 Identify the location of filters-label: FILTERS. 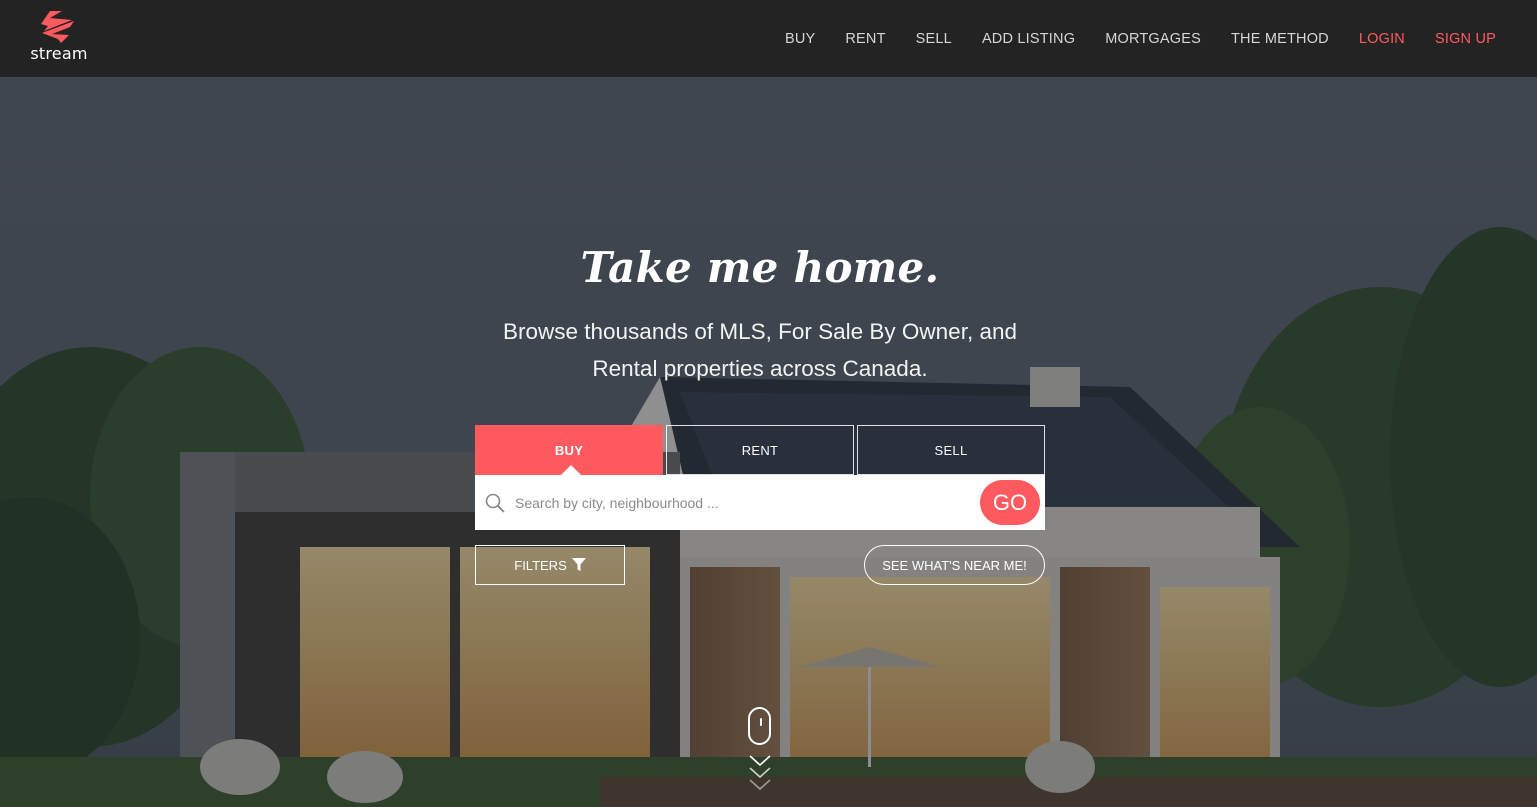
(540, 565).